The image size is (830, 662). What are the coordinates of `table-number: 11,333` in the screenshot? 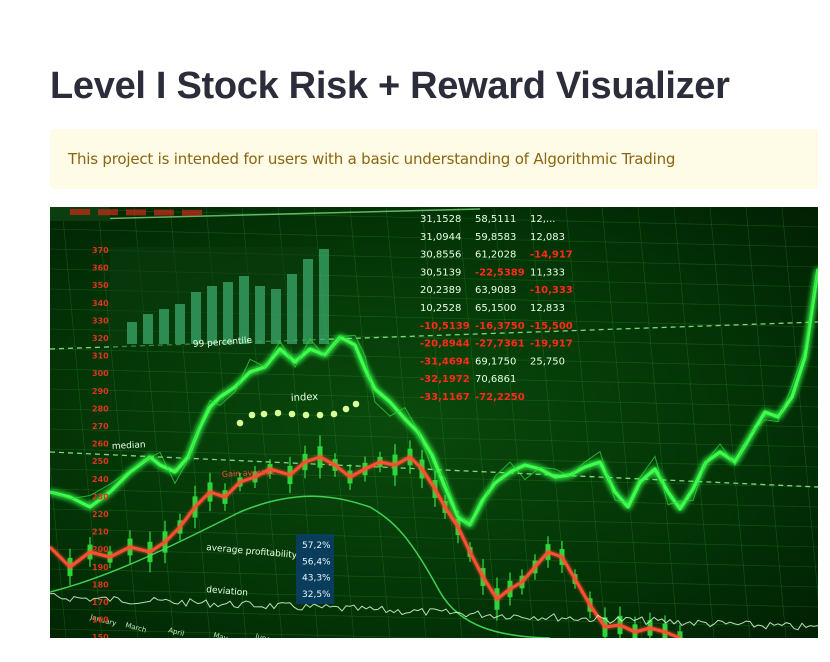 It's located at (547, 272).